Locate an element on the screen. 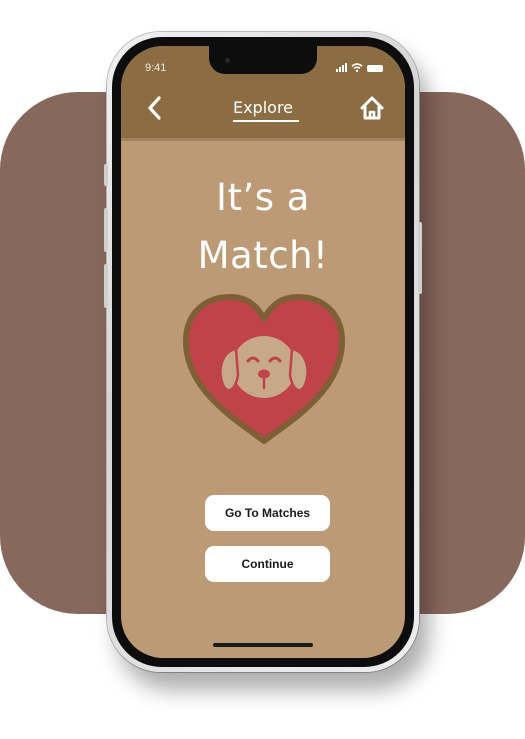  home-button is located at coordinates (372, 108).